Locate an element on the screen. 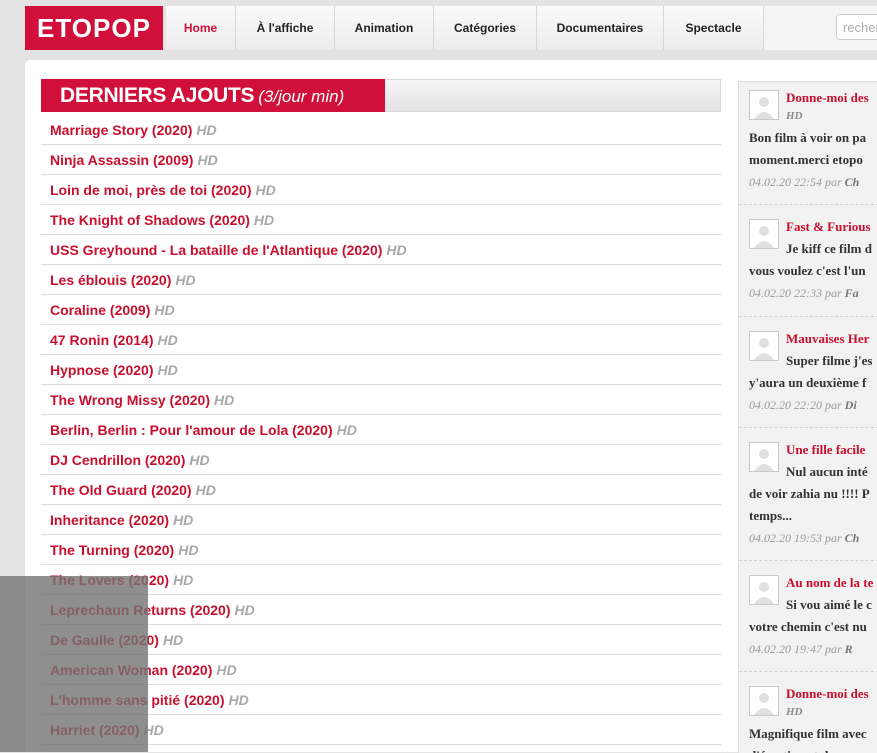 This screenshot has height=753, width=877. comment-text: Je kiff ce film d is located at coordinates (829, 248).